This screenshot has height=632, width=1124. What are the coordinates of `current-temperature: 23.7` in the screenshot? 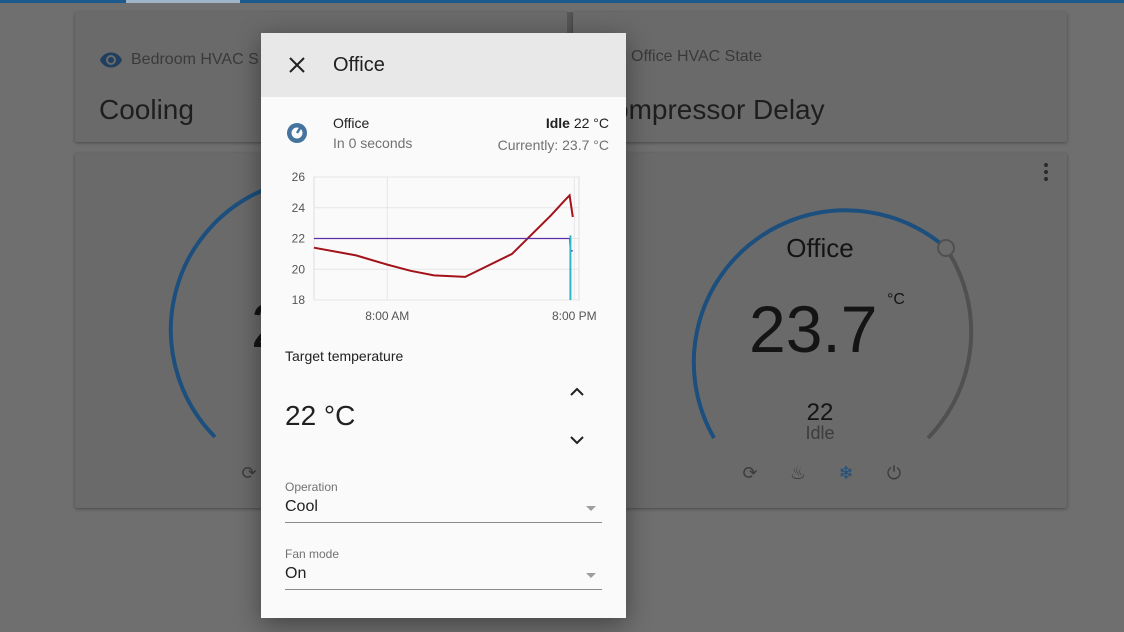 It's located at (813, 329).